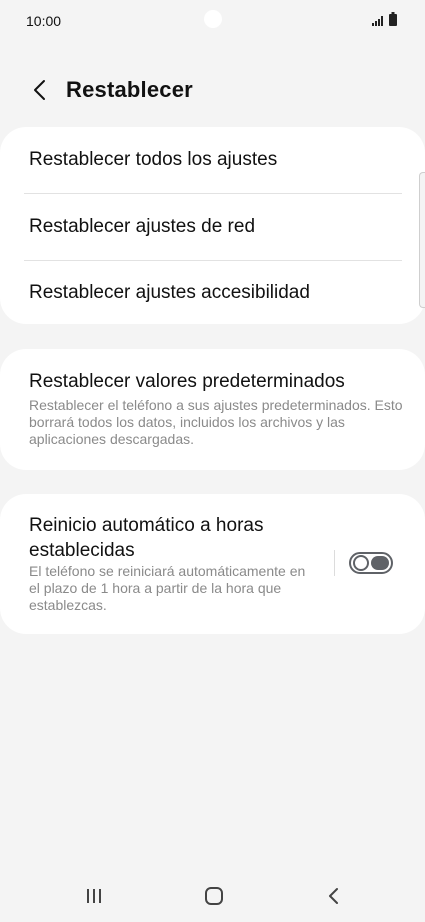  I want to click on back-button, so click(40, 90).